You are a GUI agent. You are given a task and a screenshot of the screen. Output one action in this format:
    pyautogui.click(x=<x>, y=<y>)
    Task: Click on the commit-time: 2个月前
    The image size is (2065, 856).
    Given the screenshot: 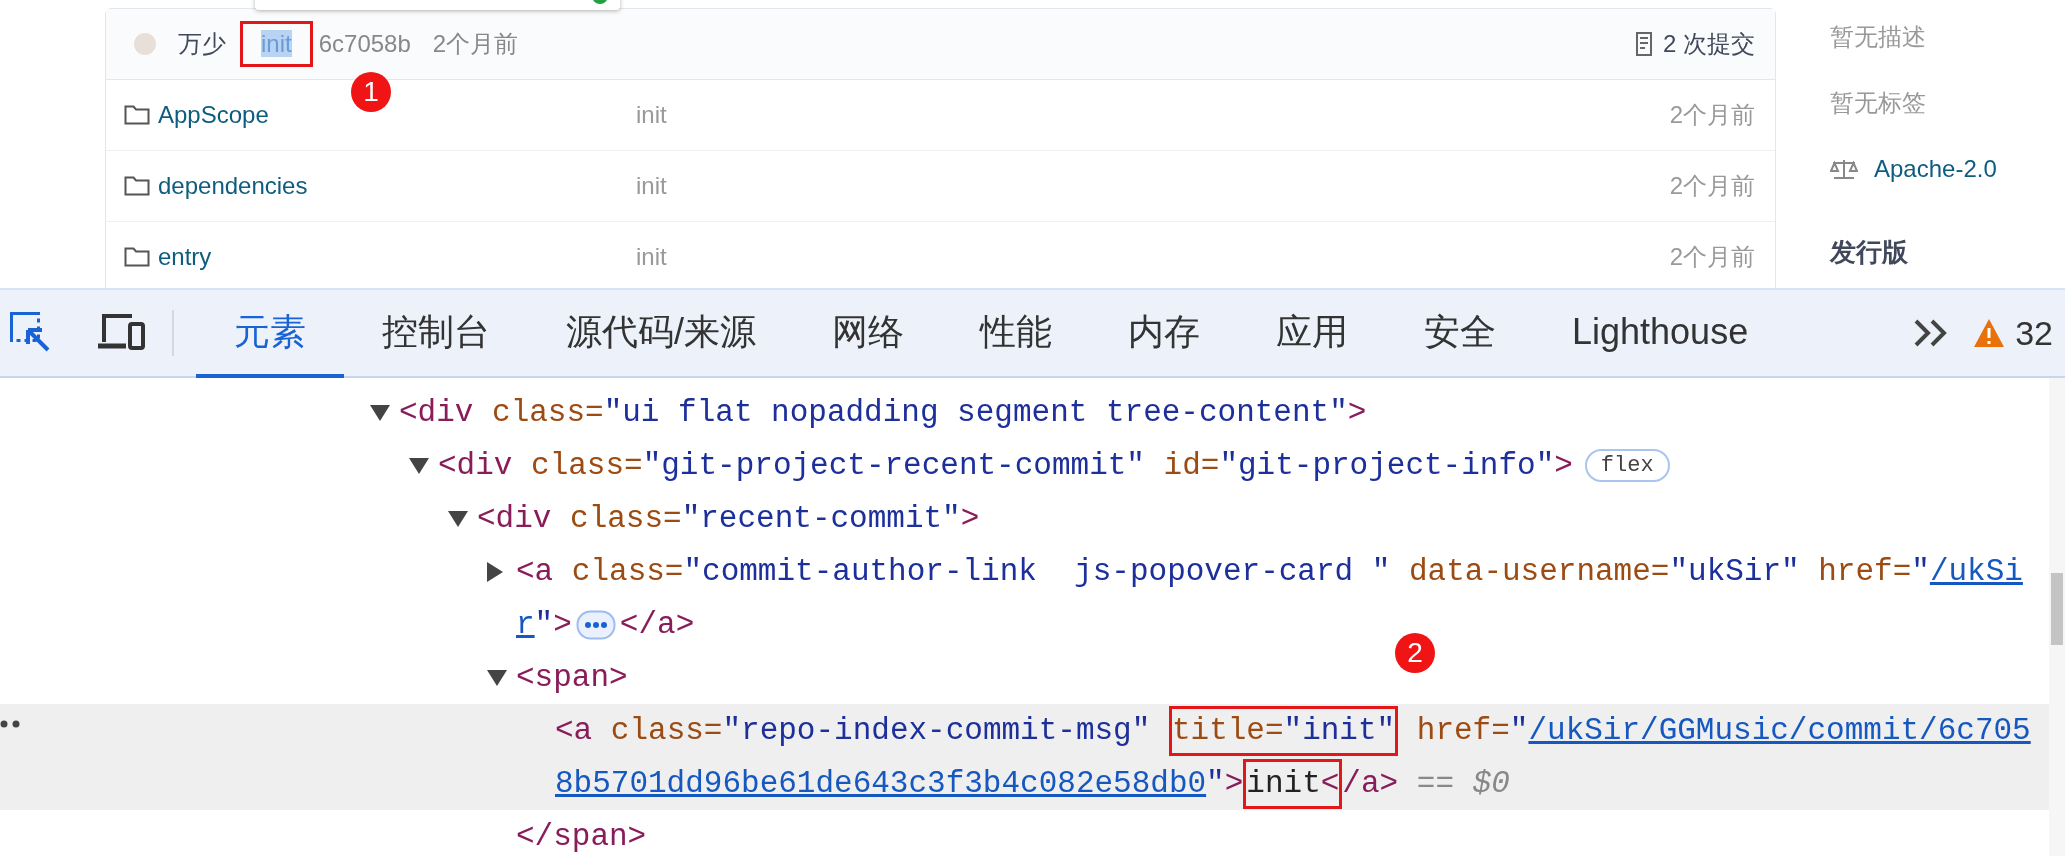 What is the action you would take?
    pyautogui.click(x=475, y=44)
    